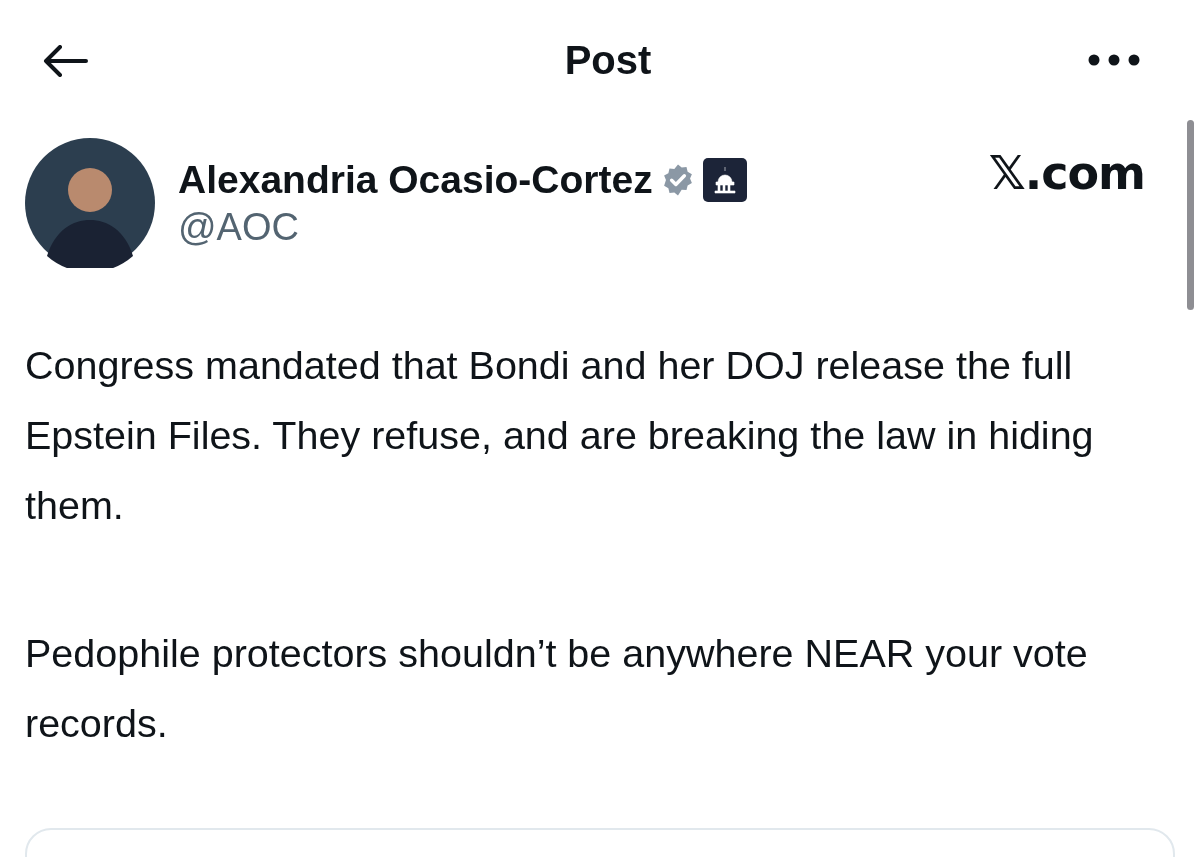  Describe the element at coordinates (1066, 173) in the screenshot. I see `source-label: 𝕏.com` at that location.